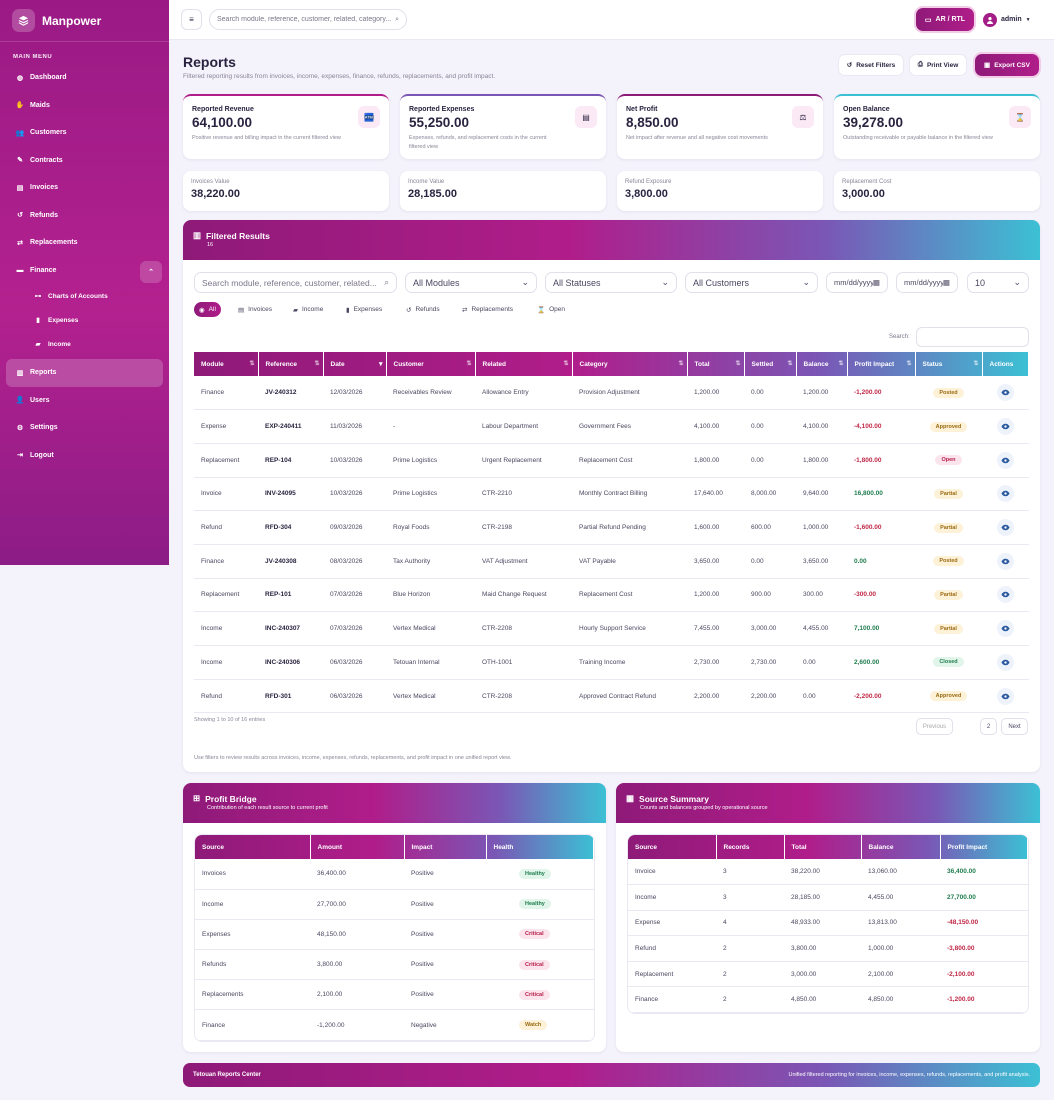  What do you see at coordinates (1014, 726) in the screenshot?
I see `pagination-next: Next` at bounding box center [1014, 726].